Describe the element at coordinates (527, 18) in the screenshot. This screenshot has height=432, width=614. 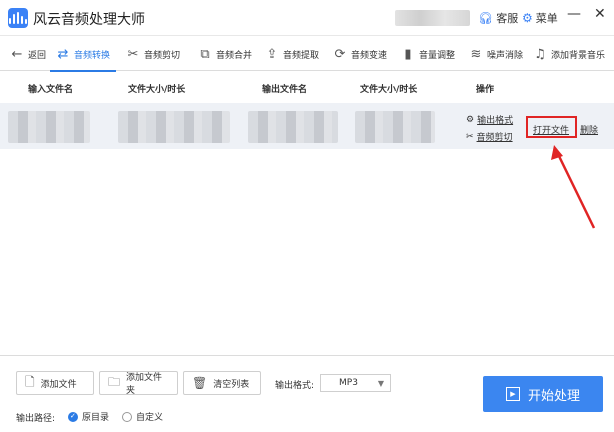
I see `menu-icon: ⚙︎` at that location.